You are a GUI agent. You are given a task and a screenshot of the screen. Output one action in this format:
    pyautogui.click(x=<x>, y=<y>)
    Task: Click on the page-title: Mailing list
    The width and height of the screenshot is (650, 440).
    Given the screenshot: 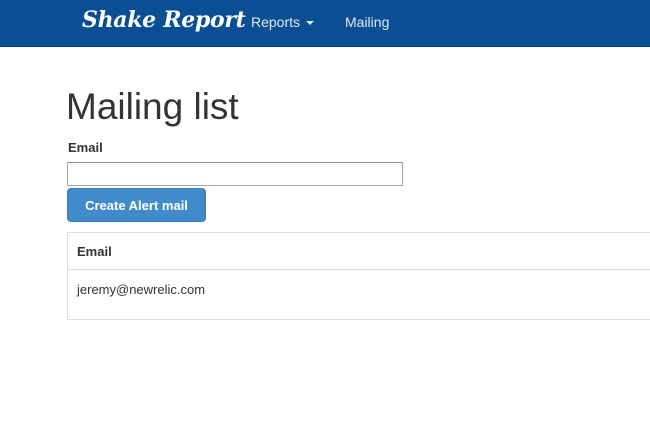 What is the action you would take?
    pyautogui.click(x=152, y=106)
    